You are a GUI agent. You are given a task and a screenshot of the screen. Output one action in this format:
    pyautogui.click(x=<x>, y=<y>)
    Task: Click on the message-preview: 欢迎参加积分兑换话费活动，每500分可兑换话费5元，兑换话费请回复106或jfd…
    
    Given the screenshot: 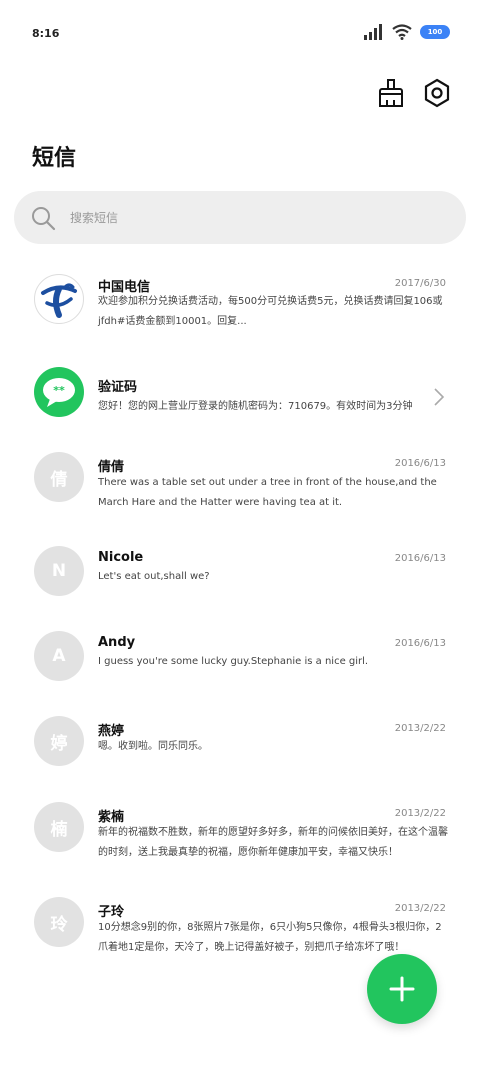 What is the action you would take?
    pyautogui.click(x=270, y=311)
    